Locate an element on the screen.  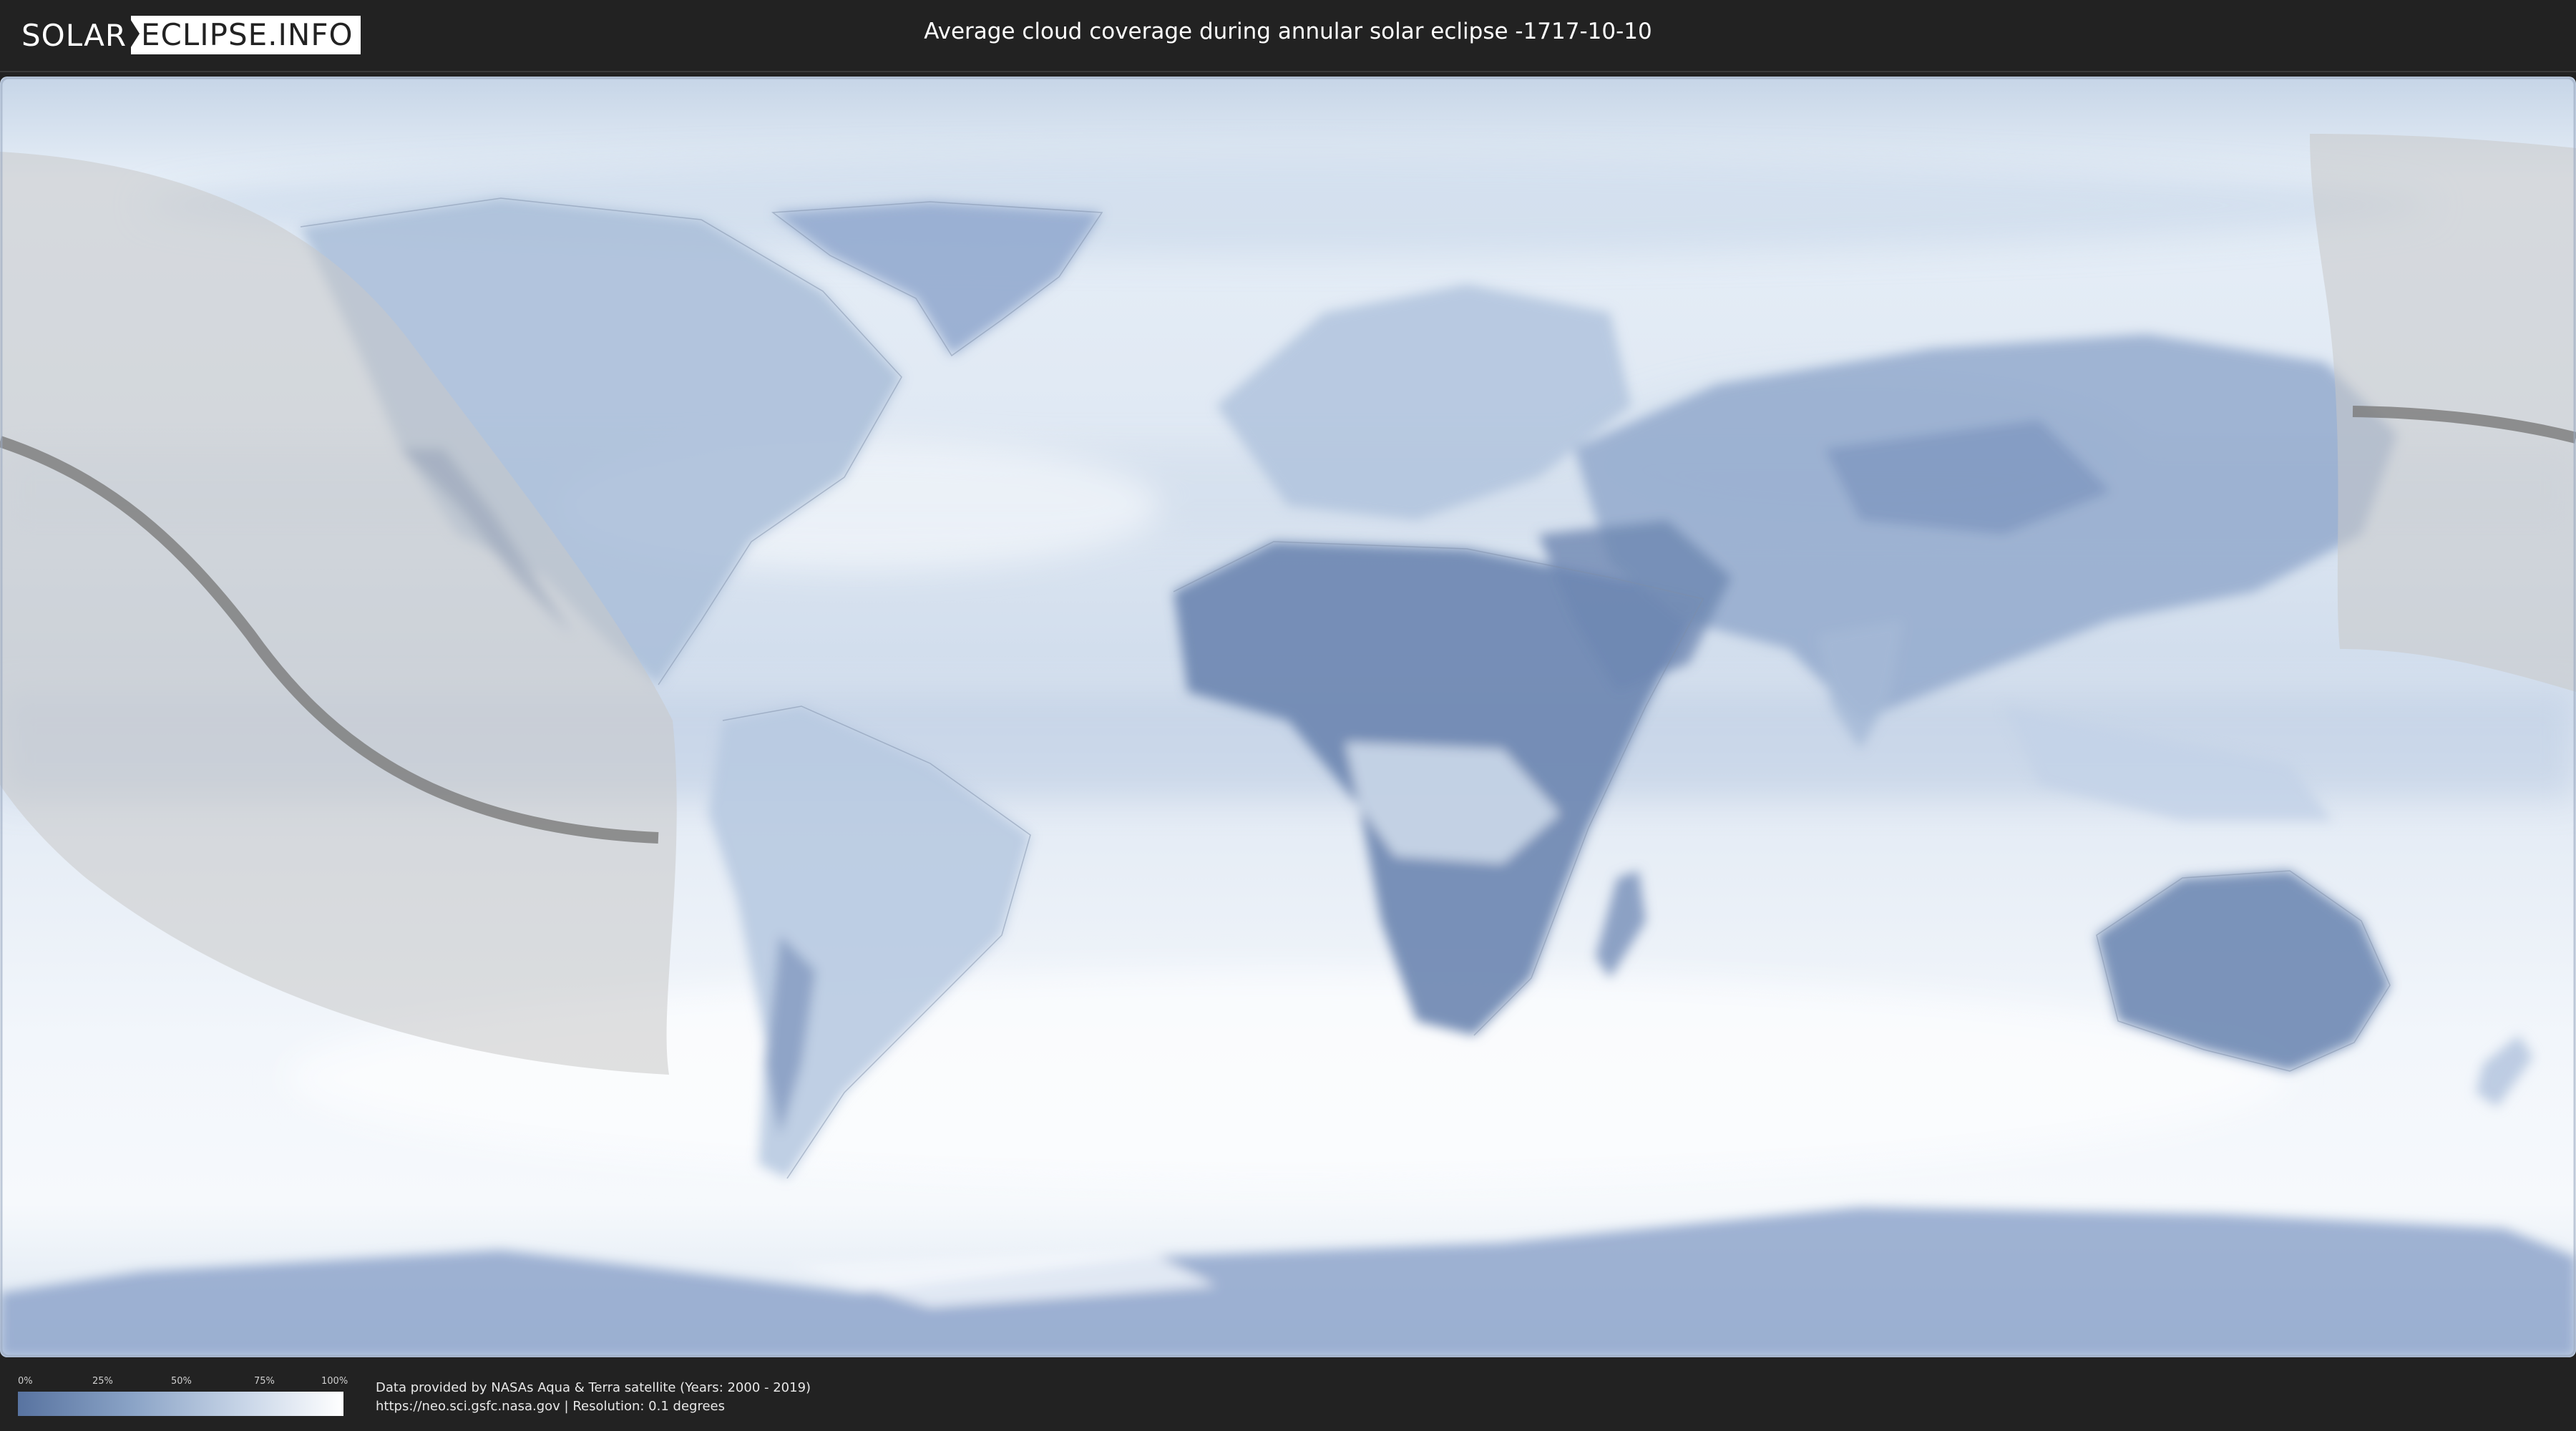
legend-color-bar is located at coordinates (180, 1404).